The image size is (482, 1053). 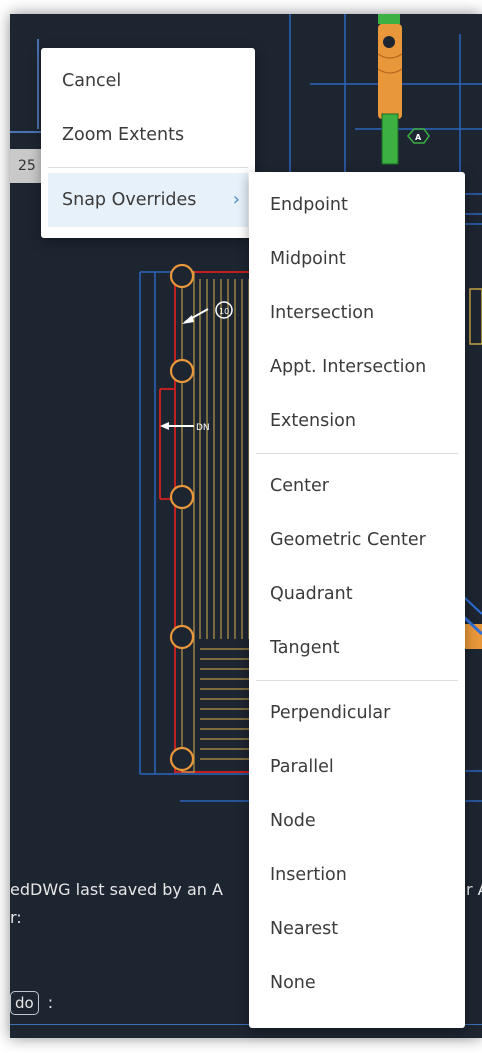 I want to click on menu-item-zoom-extents: Zoom Extents, so click(x=148, y=135).